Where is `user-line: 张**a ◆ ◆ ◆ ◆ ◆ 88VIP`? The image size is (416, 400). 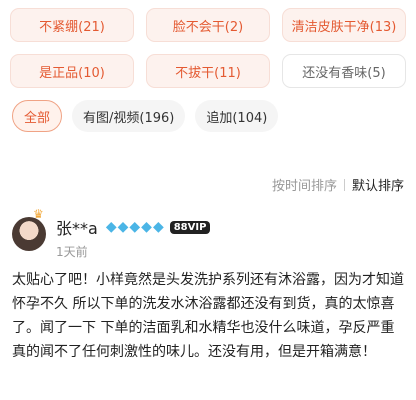 user-line: 张**a ◆ ◆ ◆ ◆ ◆ 88VIP is located at coordinates (133, 227).